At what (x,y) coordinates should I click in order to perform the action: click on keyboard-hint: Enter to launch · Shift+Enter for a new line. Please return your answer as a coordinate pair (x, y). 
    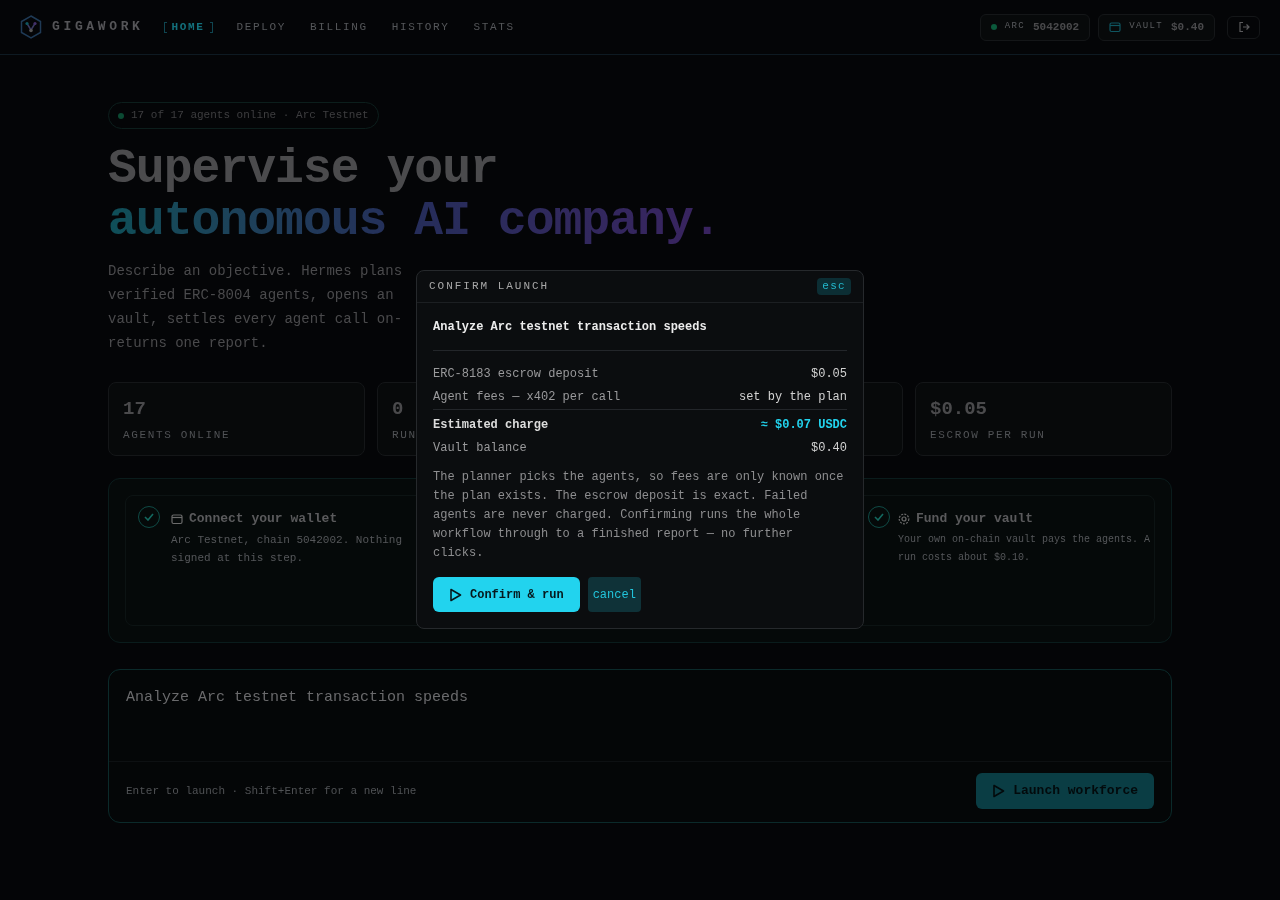
    Looking at the image, I should click on (271, 791).